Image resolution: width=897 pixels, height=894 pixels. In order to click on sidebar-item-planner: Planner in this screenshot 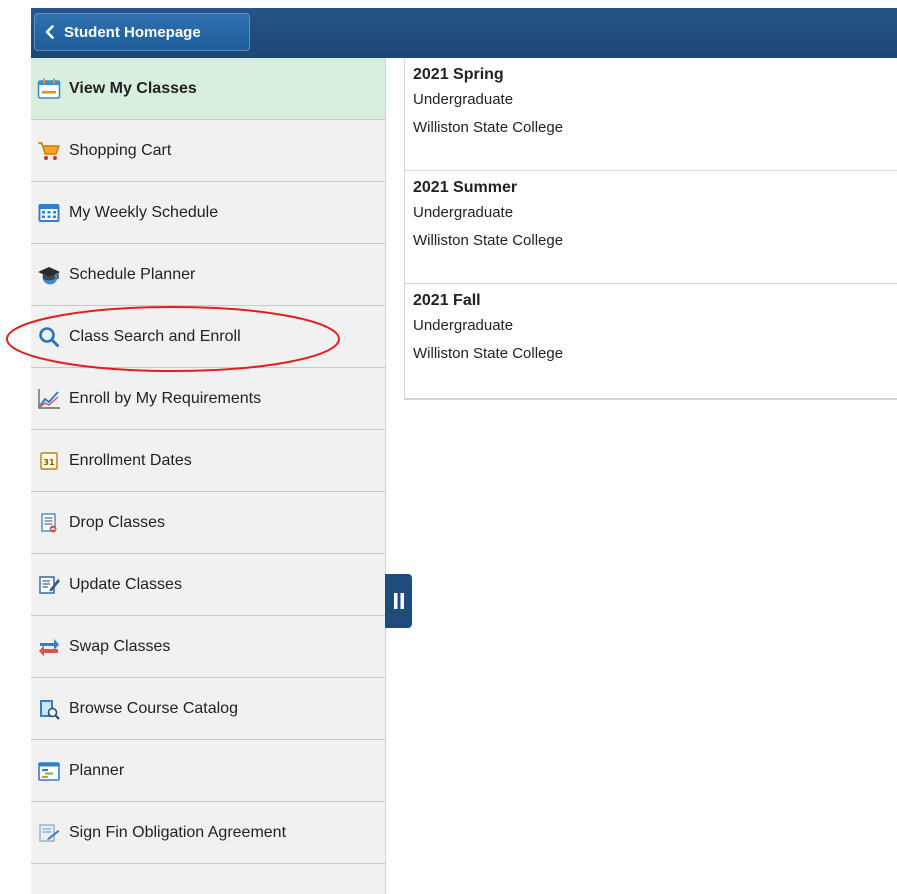, I will do `click(208, 771)`.